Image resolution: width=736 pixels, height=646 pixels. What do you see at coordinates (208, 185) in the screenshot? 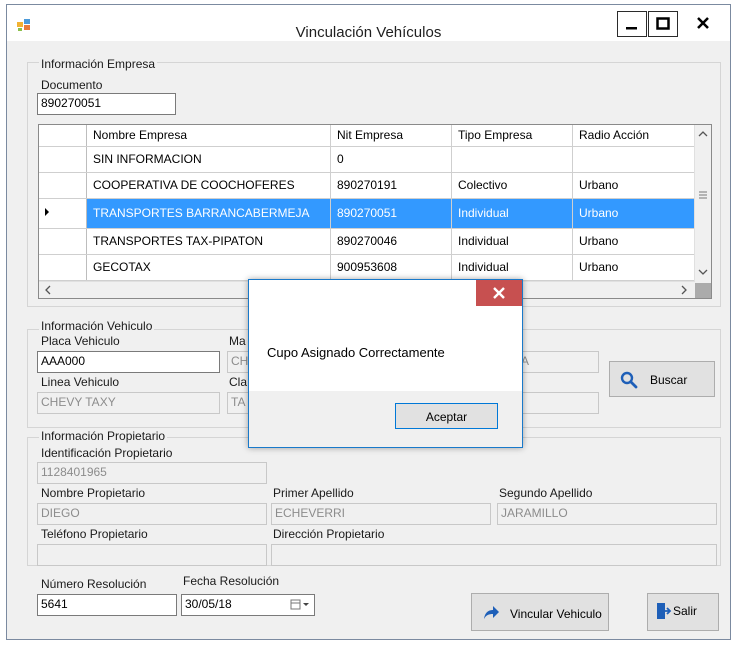
I see `table-cell: COOPERATIVA DE COOCHOFERES` at bounding box center [208, 185].